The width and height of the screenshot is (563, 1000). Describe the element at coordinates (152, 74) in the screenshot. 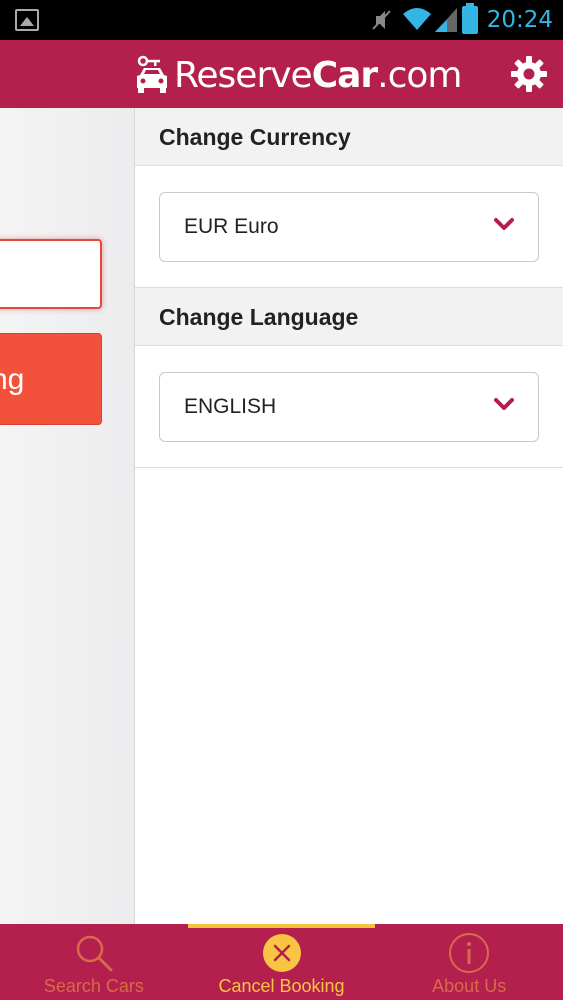

I see `car-key-icon` at that location.